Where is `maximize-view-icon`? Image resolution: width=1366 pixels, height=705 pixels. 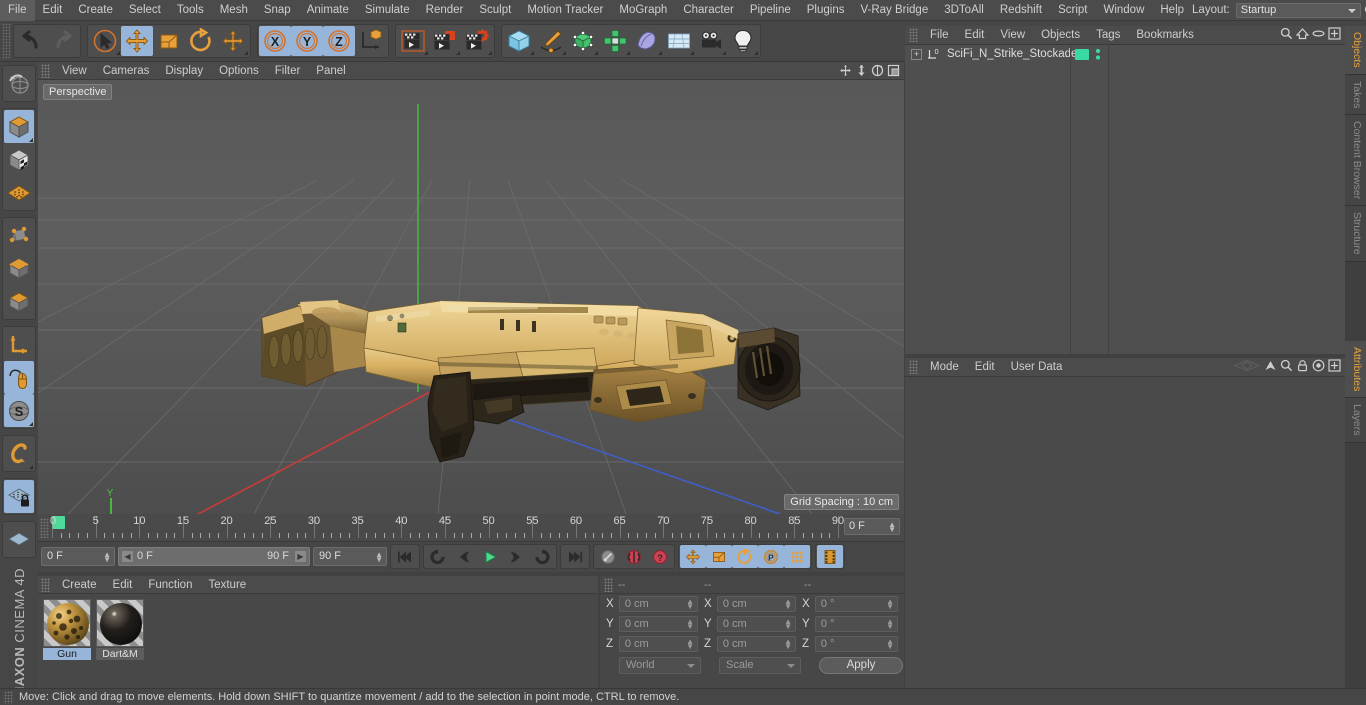 maximize-view-icon is located at coordinates (893, 71).